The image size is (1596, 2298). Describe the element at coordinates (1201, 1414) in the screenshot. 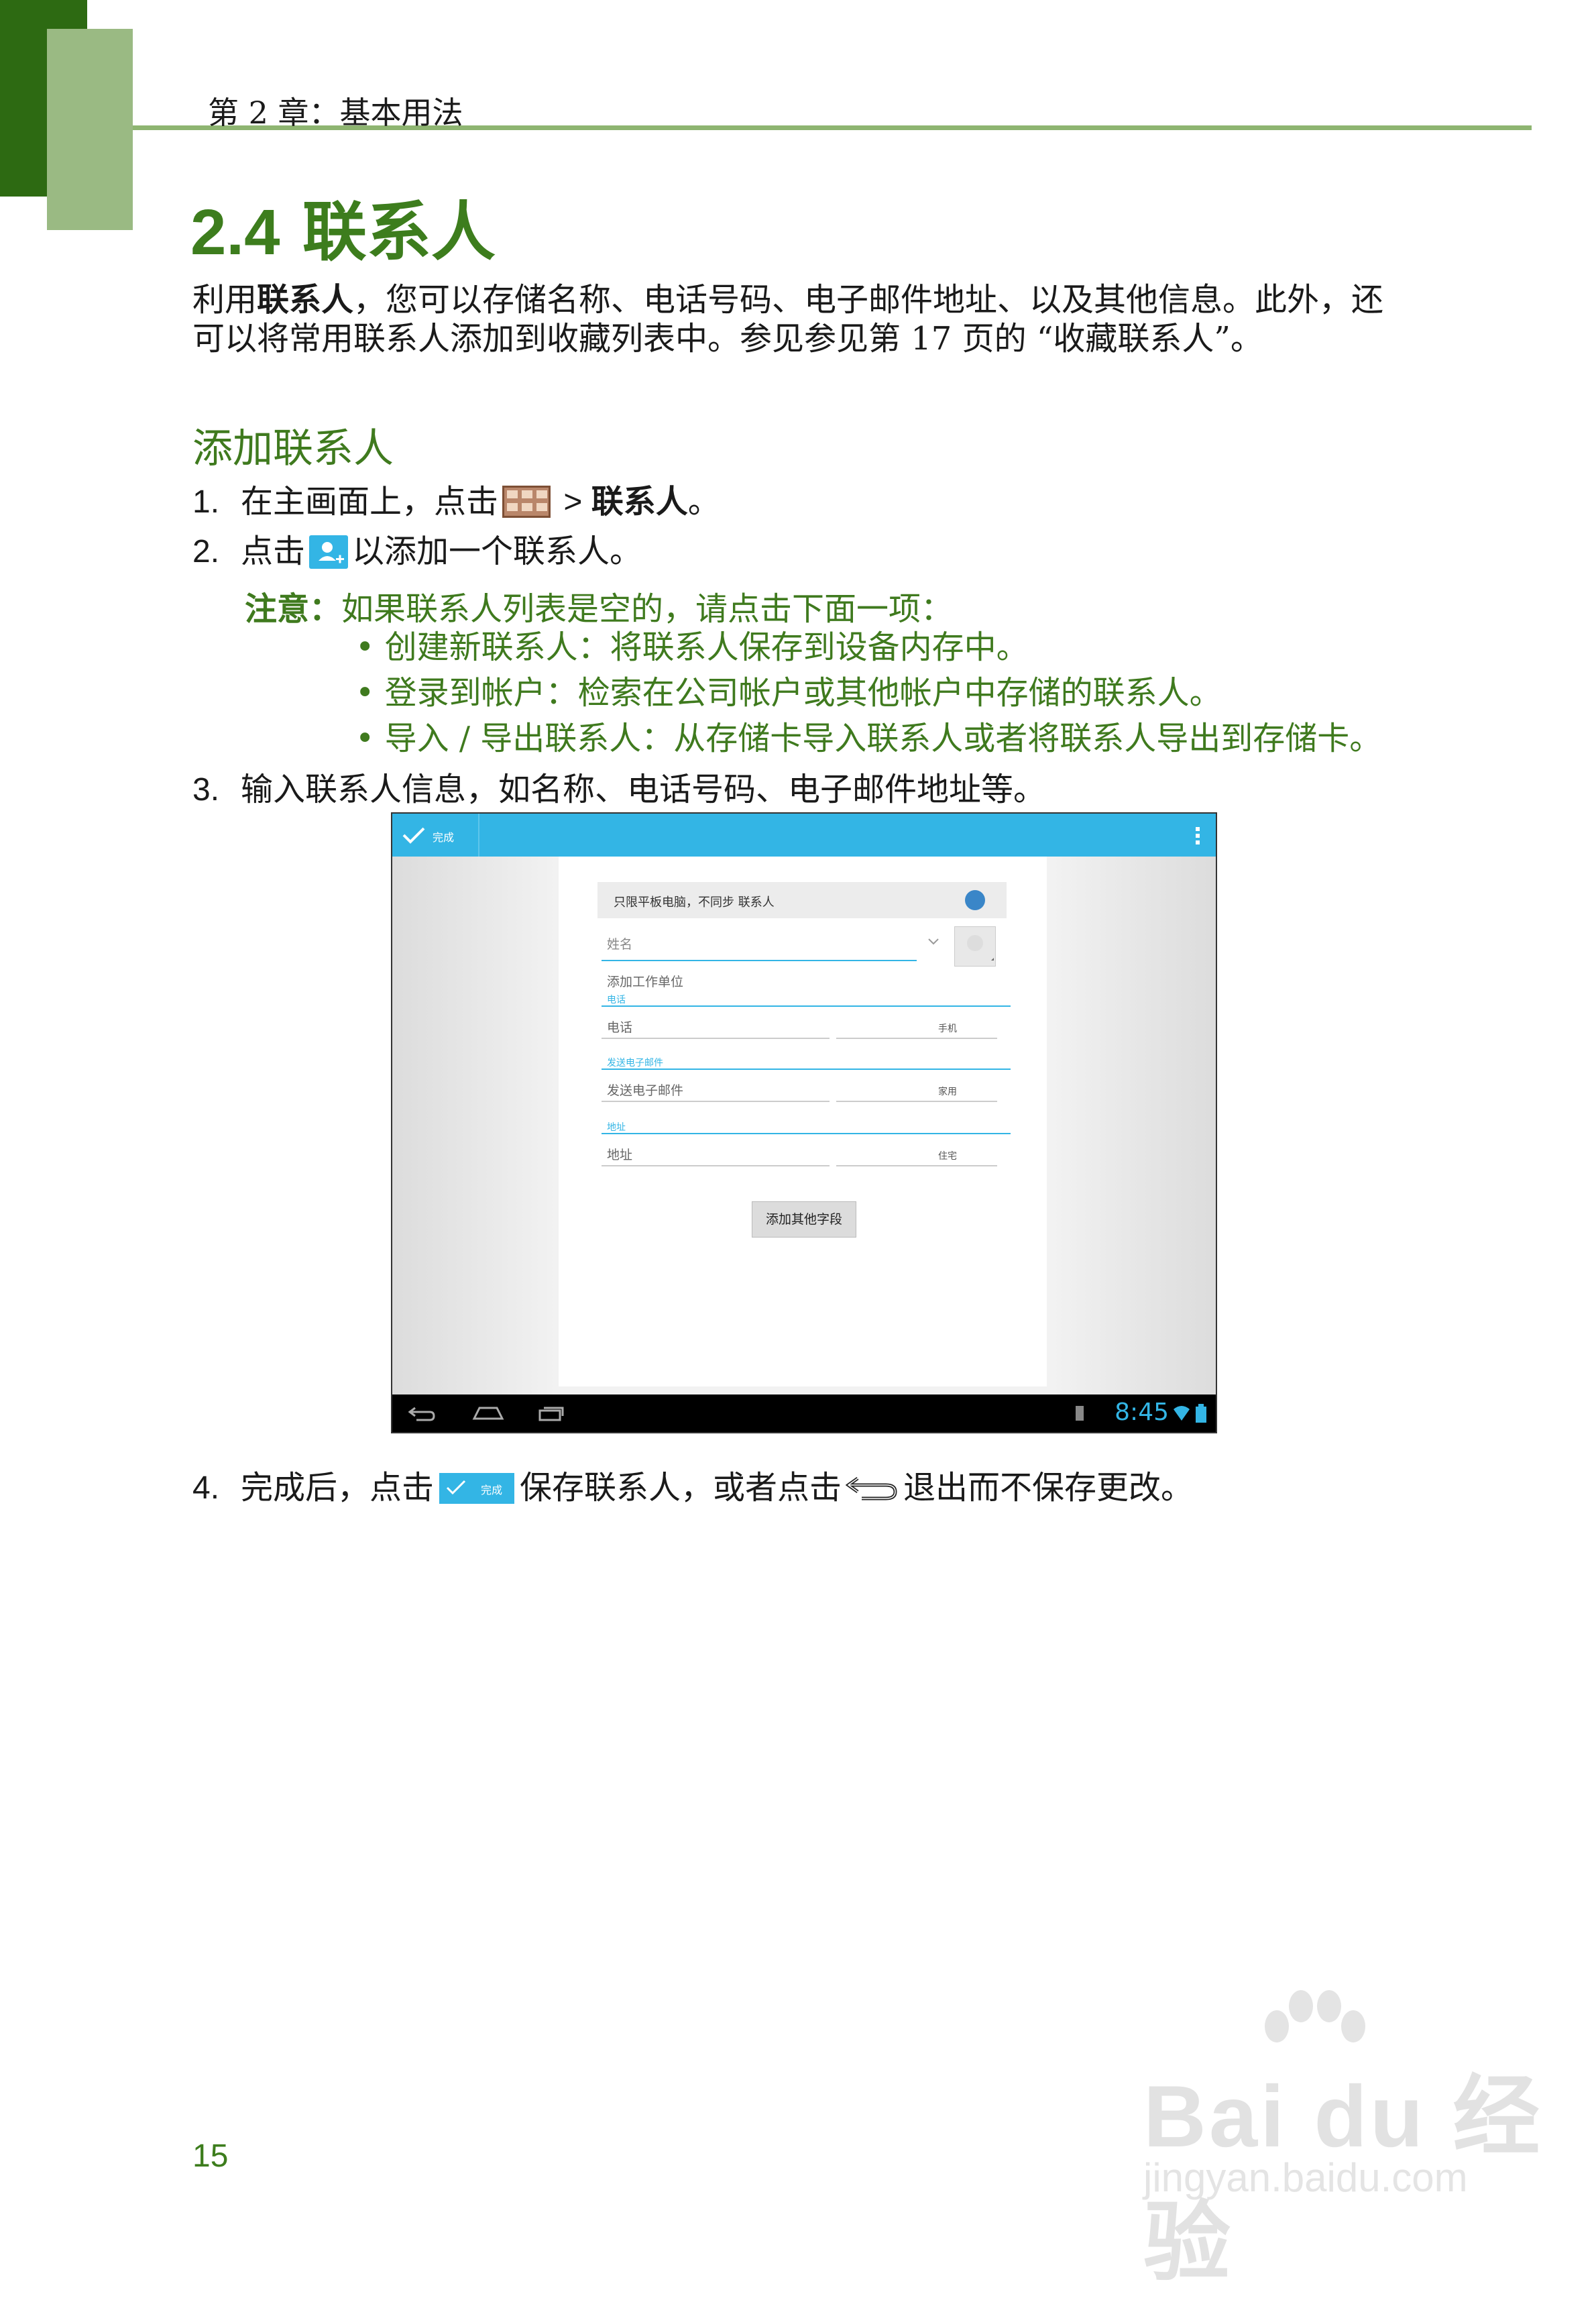

I see `battery-icon` at that location.